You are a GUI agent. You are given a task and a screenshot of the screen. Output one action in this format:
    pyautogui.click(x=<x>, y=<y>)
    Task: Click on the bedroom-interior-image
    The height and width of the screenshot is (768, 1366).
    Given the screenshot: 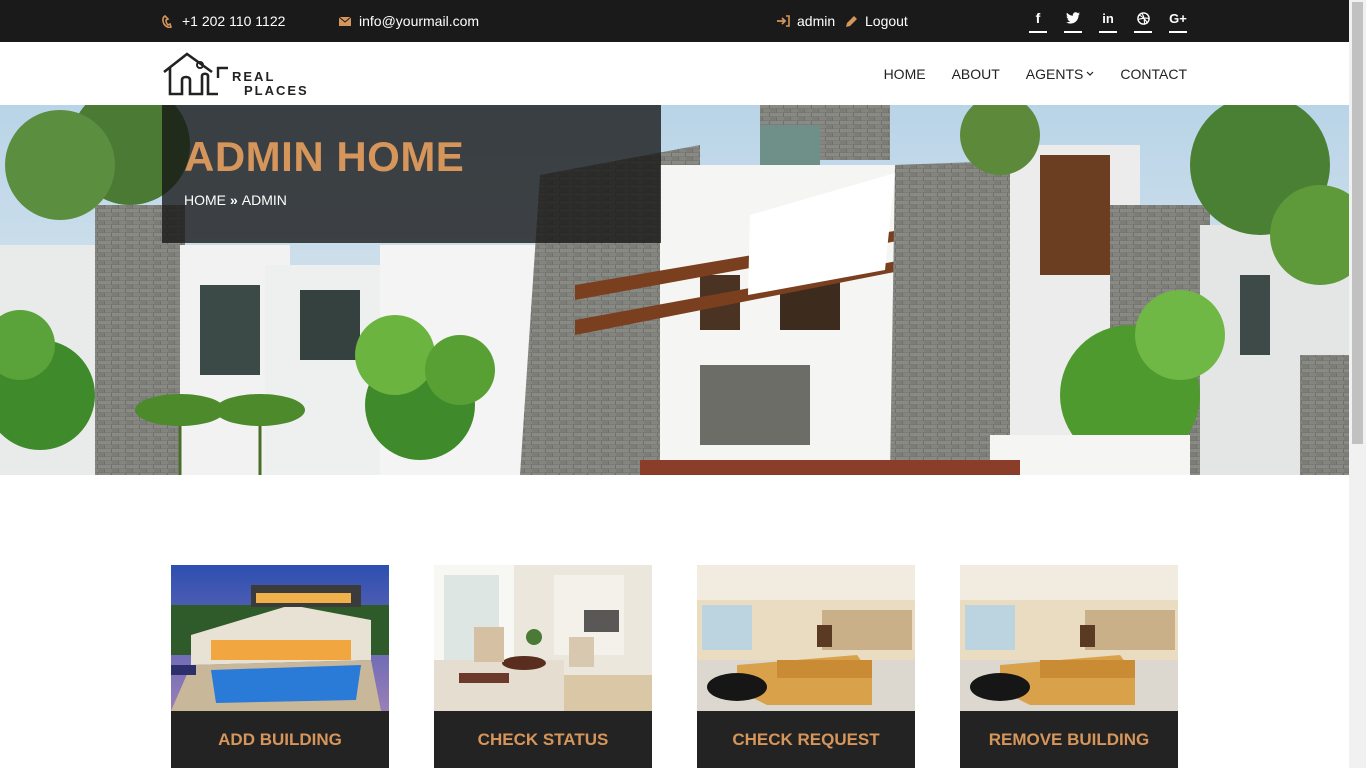 What is the action you would take?
    pyautogui.click(x=543, y=638)
    